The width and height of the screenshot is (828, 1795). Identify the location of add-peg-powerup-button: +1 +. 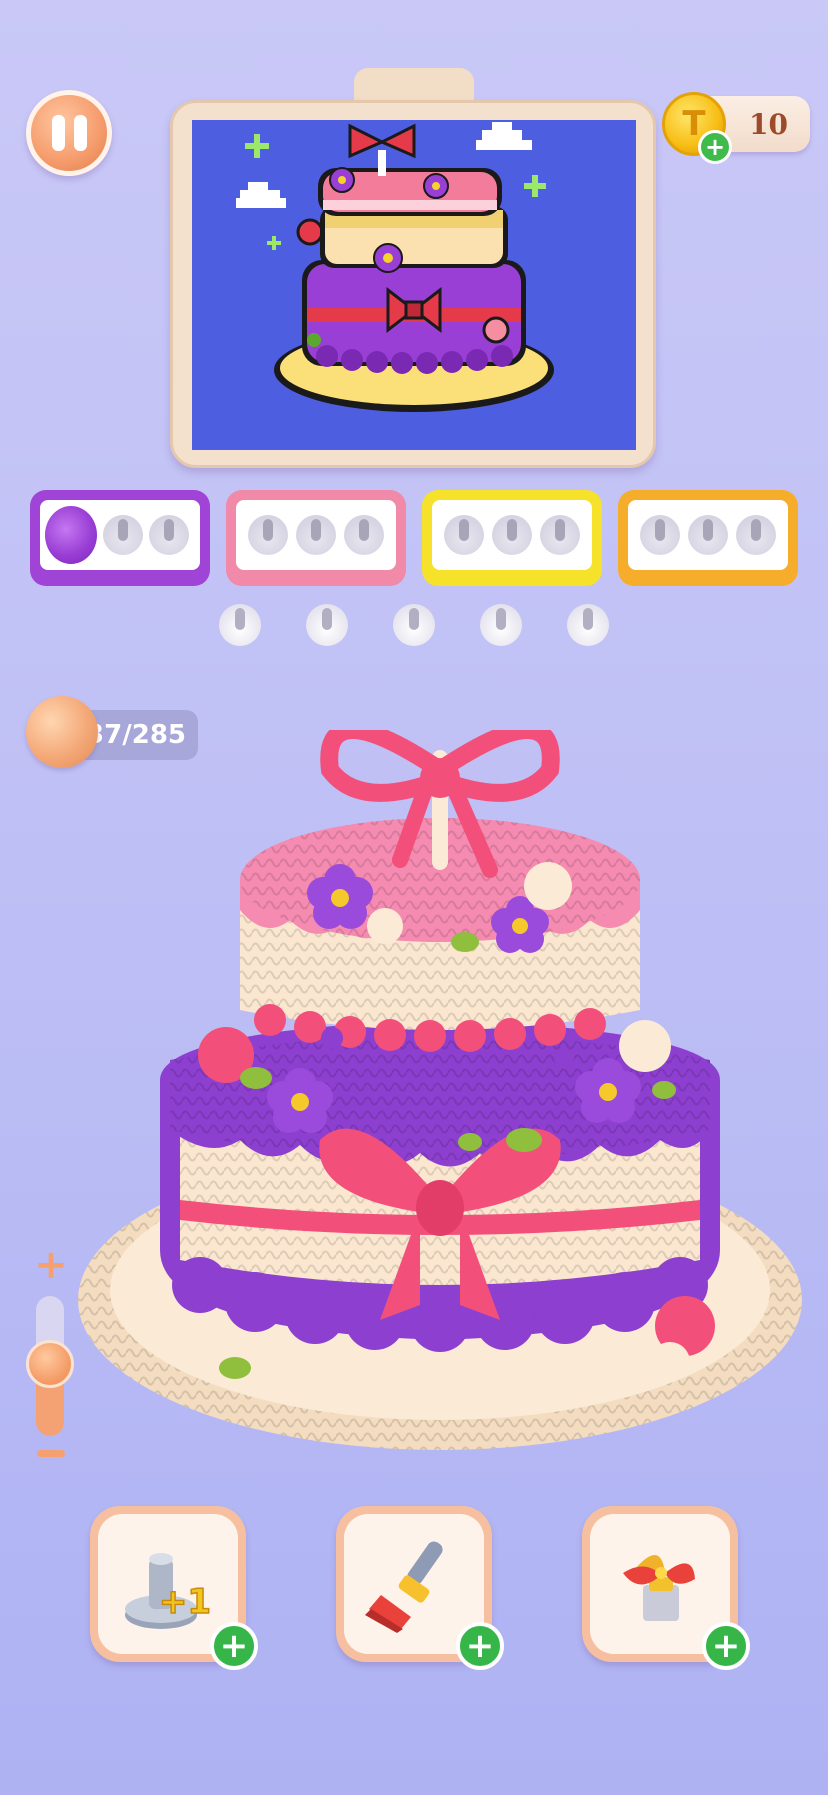
(174, 1588).